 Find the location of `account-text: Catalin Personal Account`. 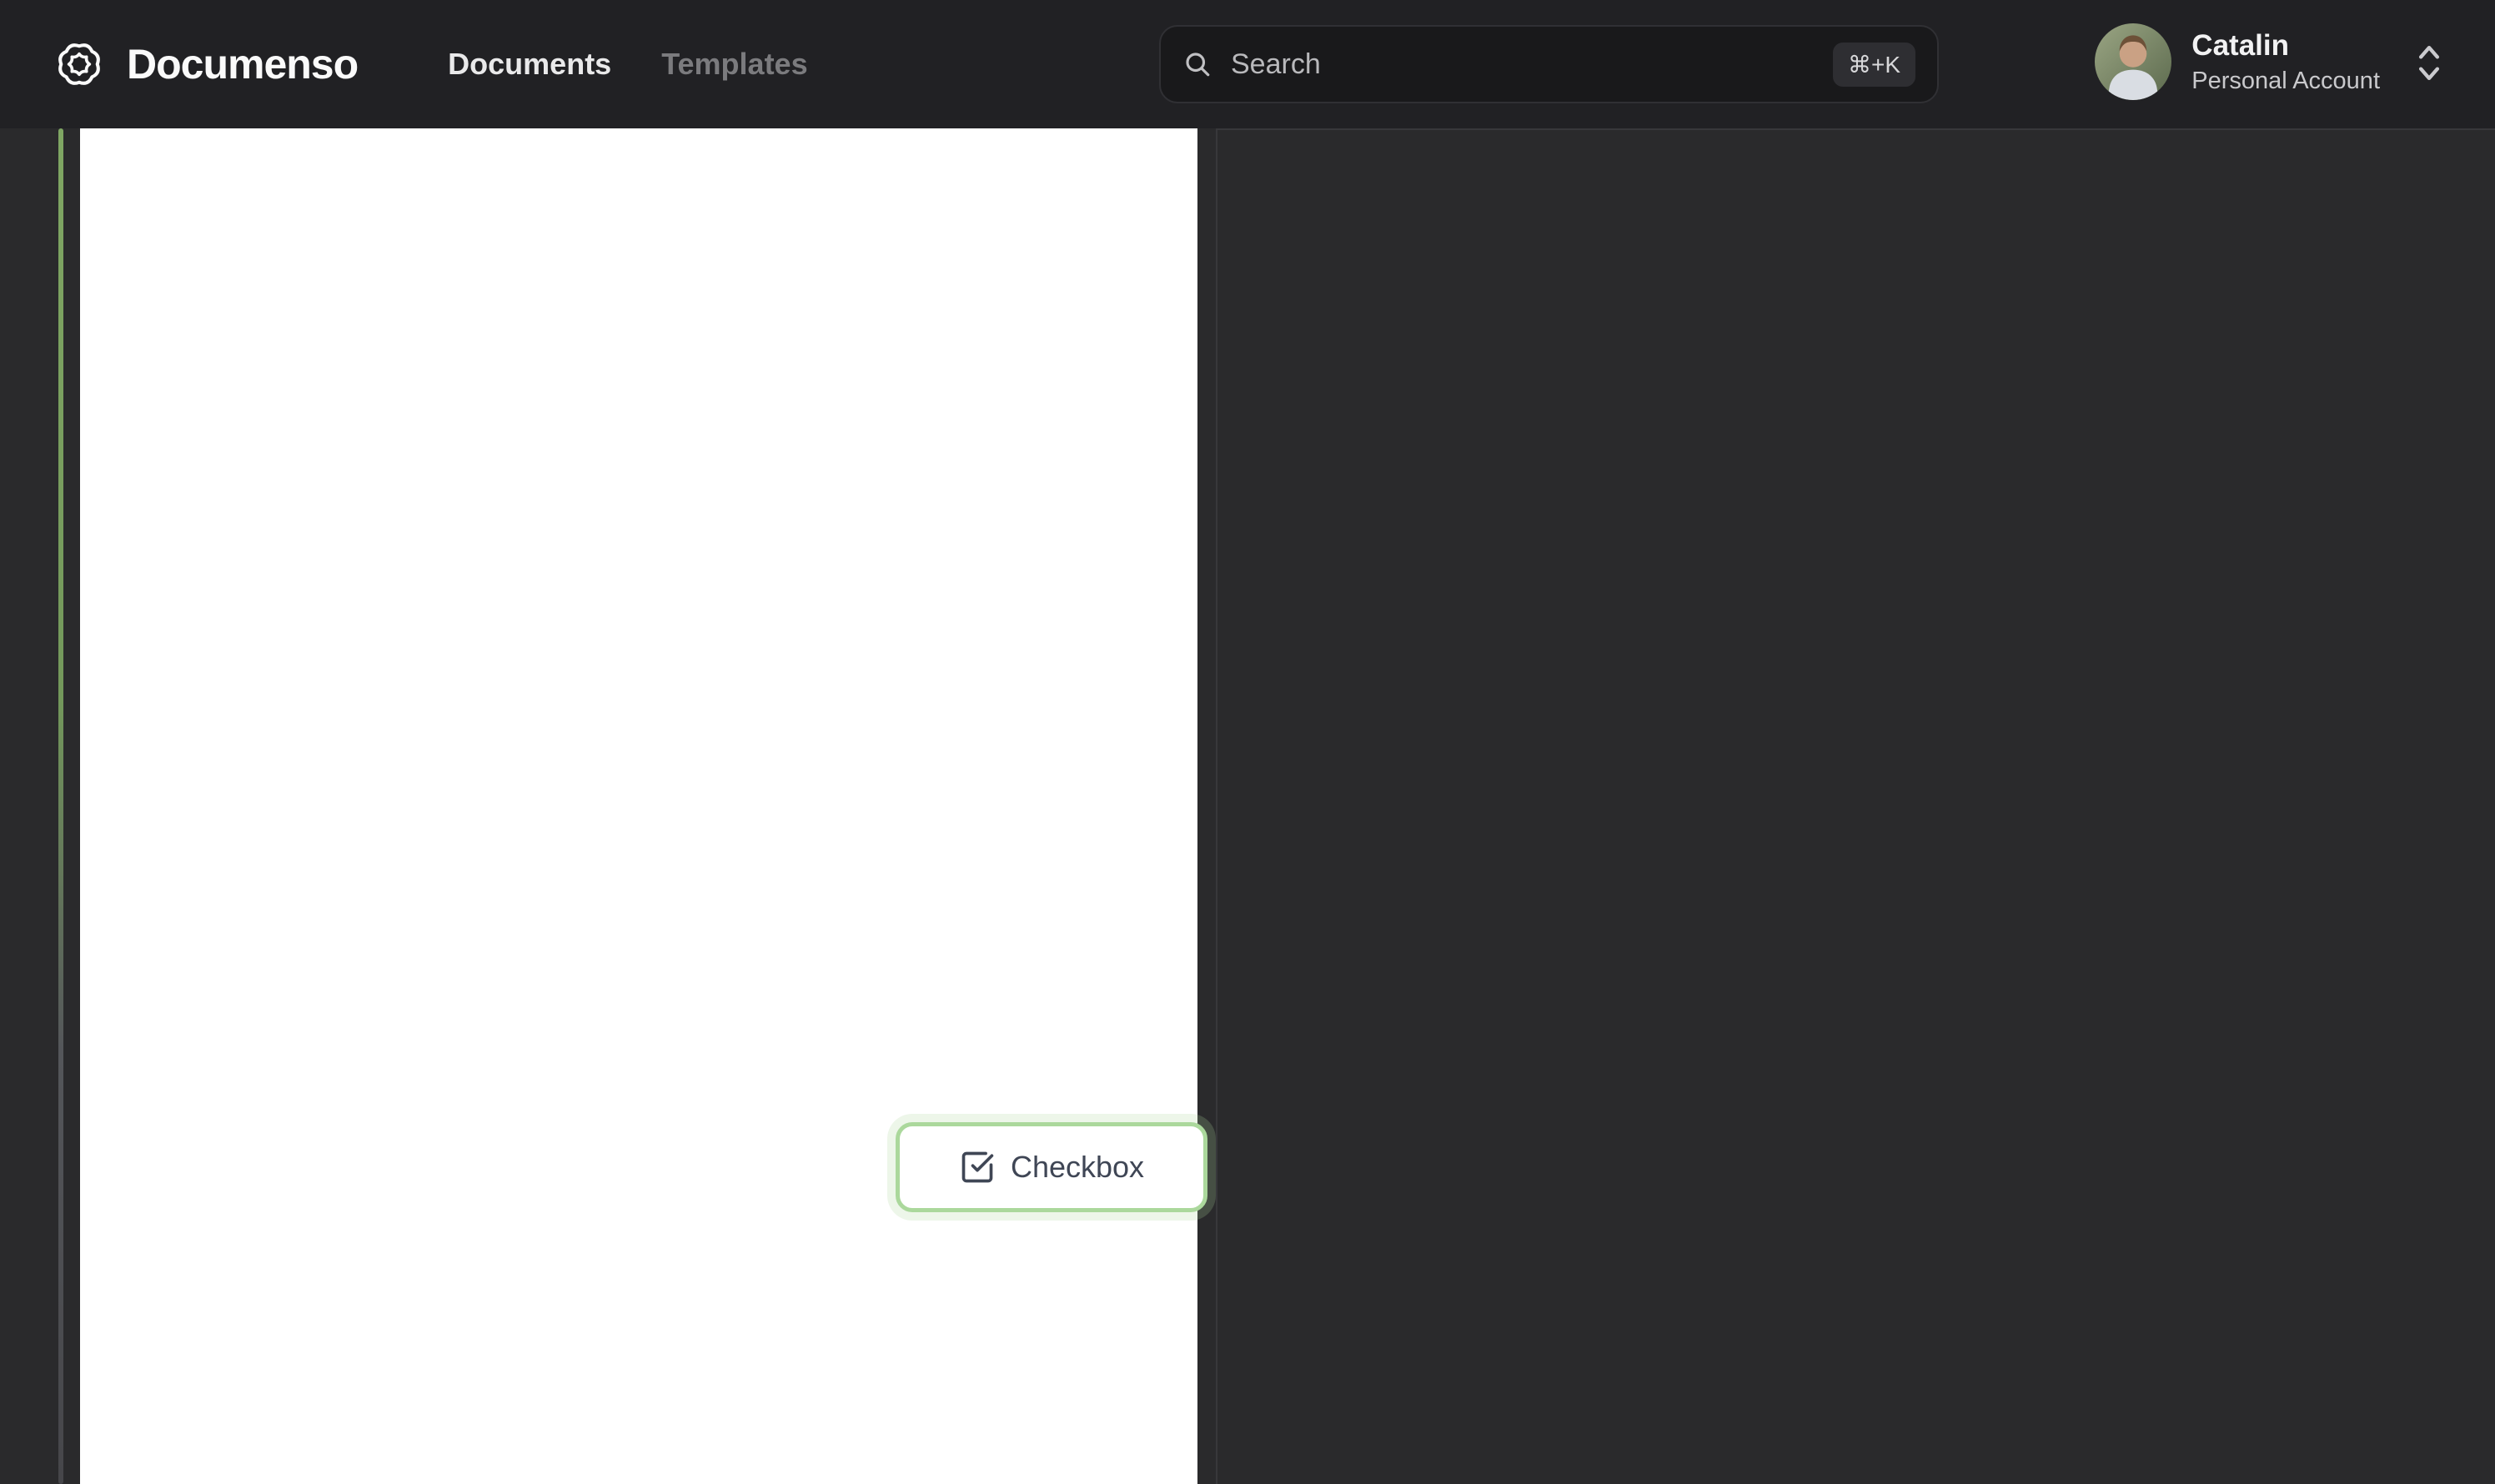

account-text: Catalin Personal Account is located at coordinates (2285, 62).